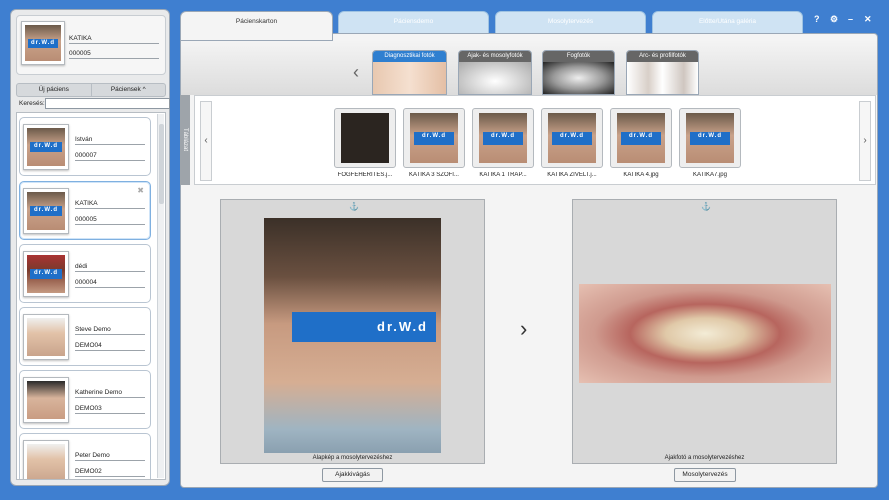  Describe the element at coordinates (365, 138) in the screenshot. I see `photo-thumbnail` at that location.